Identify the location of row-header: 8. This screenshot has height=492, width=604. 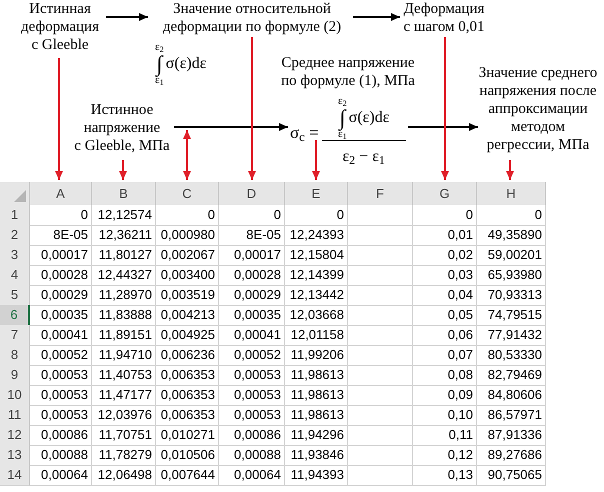
(15, 355).